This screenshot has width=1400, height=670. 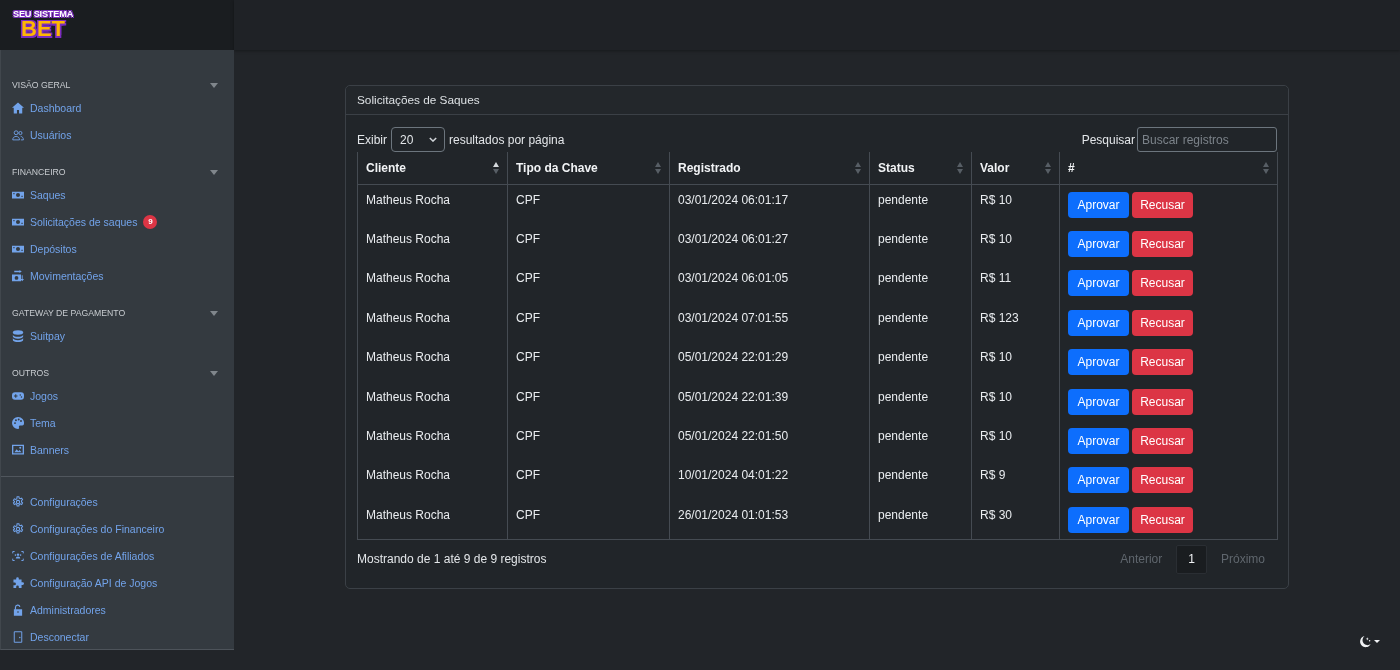 What do you see at coordinates (18, 636) in the screenshot?
I see `door-icon` at bounding box center [18, 636].